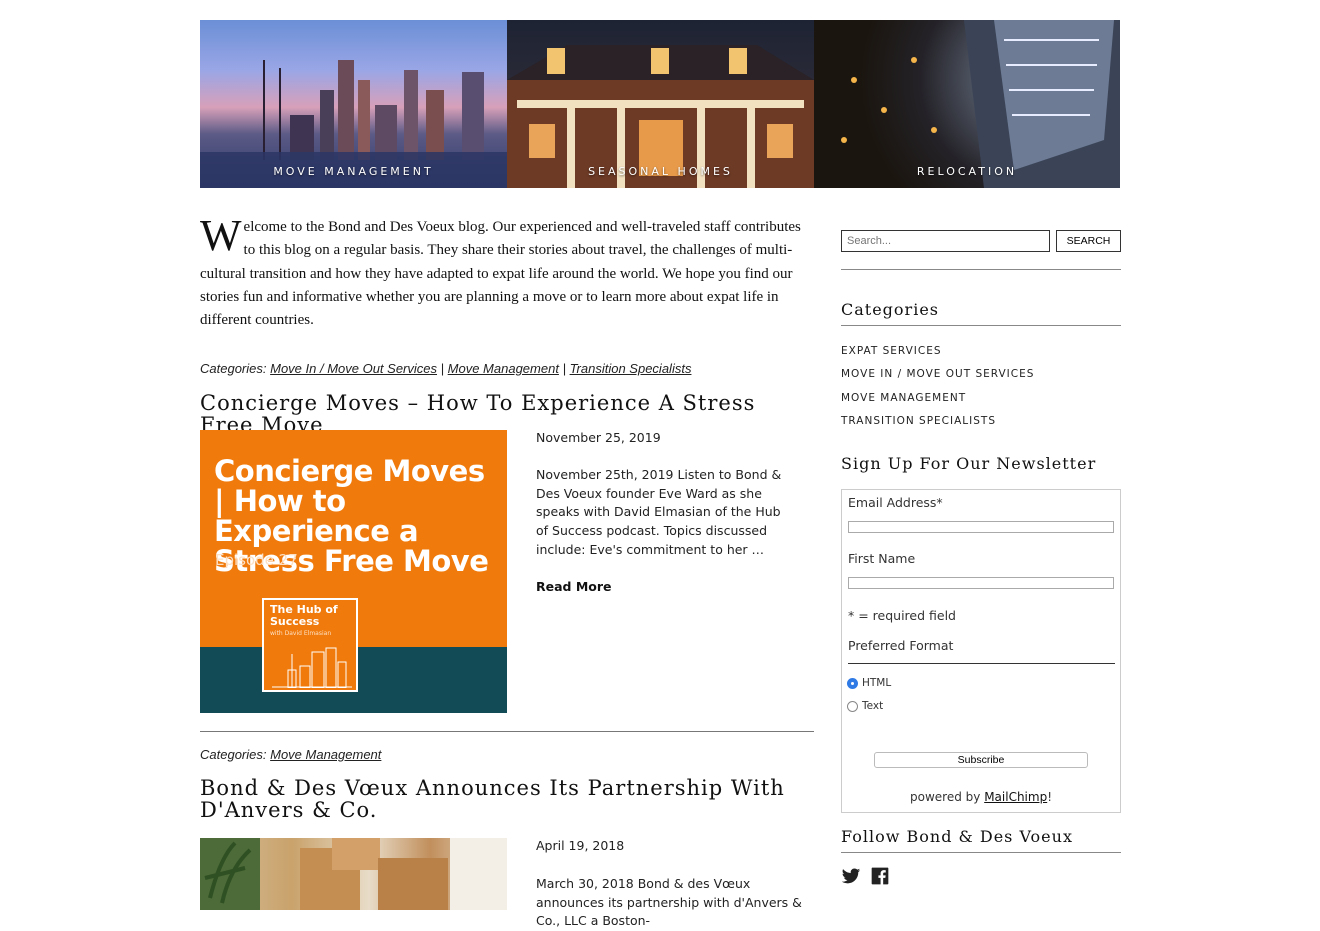 Image resolution: width=1320 pixels, height=931 pixels. What do you see at coordinates (852, 683) in the screenshot?
I see `format-radio-html` at bounding box center [852, 683].